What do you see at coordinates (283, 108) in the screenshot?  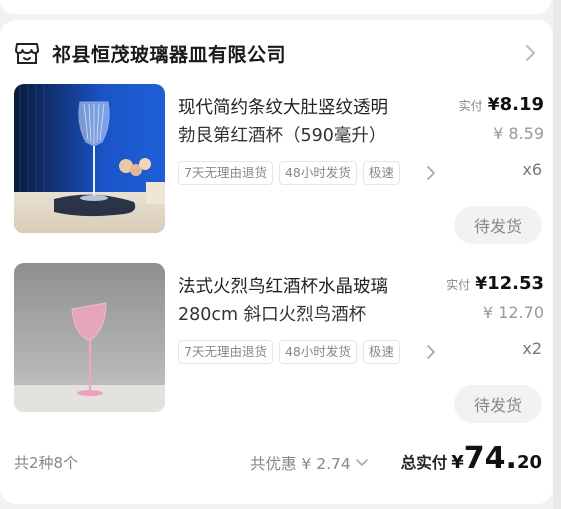 I see `product-title-line1: 现代简约条纹大肚竖纹透明` at bounding box center [283, 108].